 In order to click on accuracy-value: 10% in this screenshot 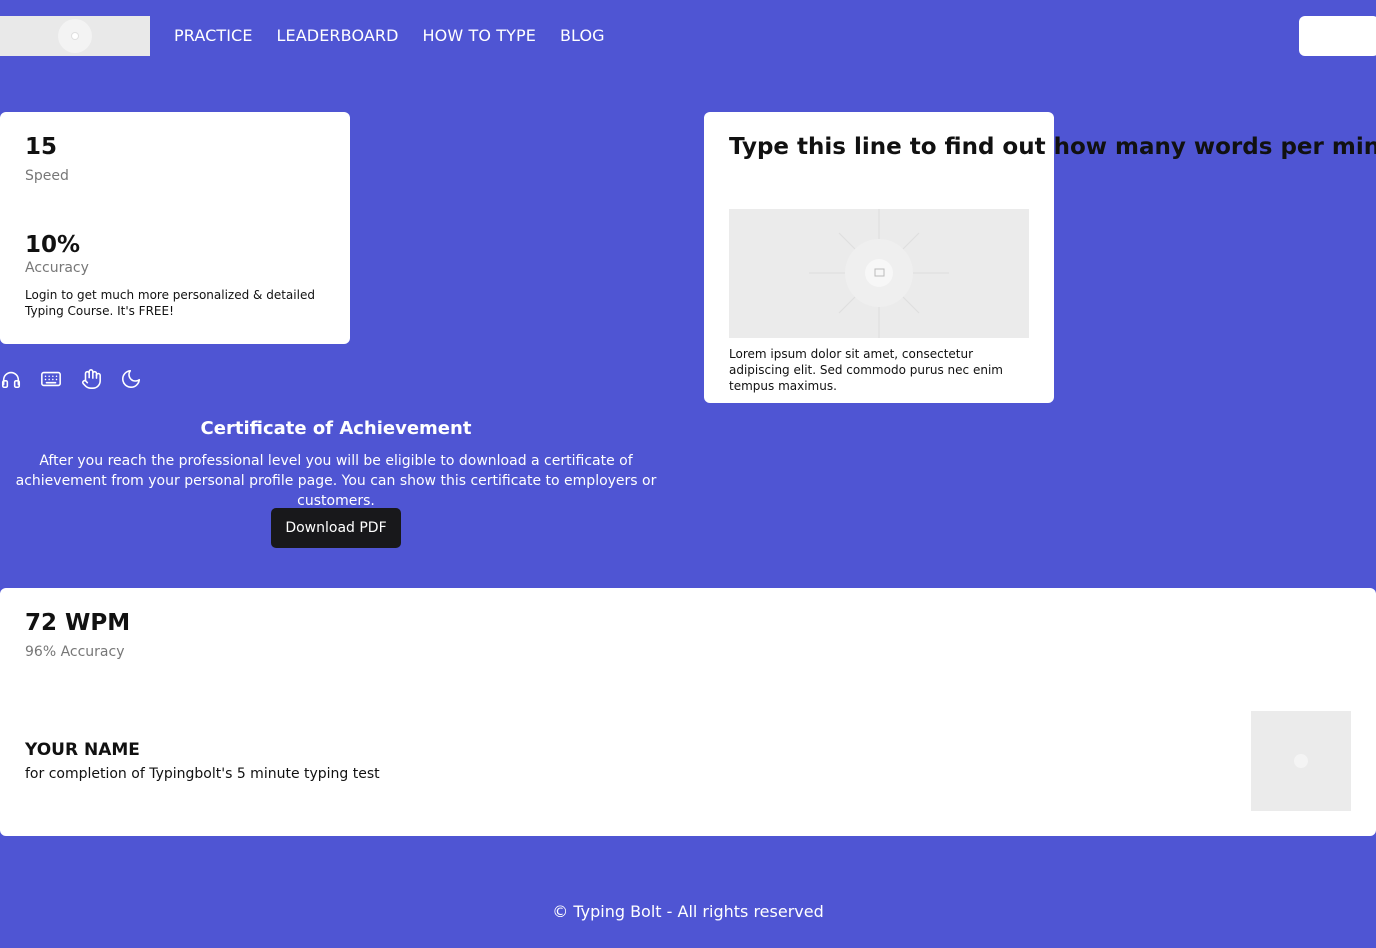, I will do `click(53, 245)`.